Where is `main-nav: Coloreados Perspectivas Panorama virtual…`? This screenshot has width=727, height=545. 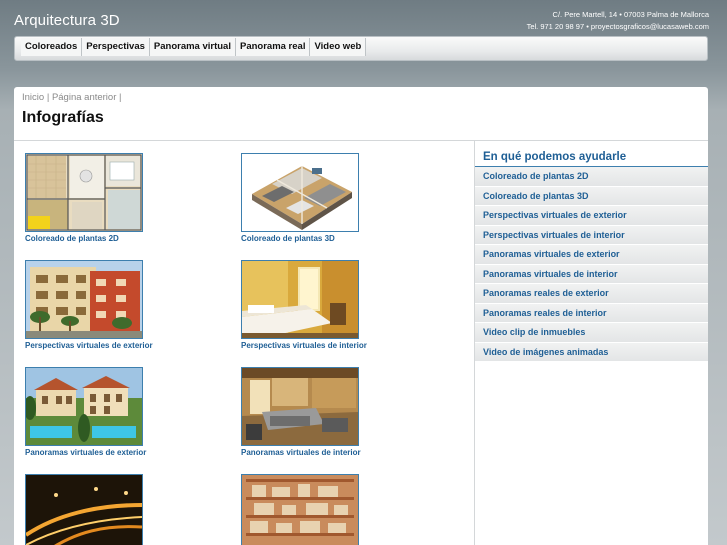 main-nav: Coloreados Perspectivas Panorama virtual… is located at coordinates (361, 48).